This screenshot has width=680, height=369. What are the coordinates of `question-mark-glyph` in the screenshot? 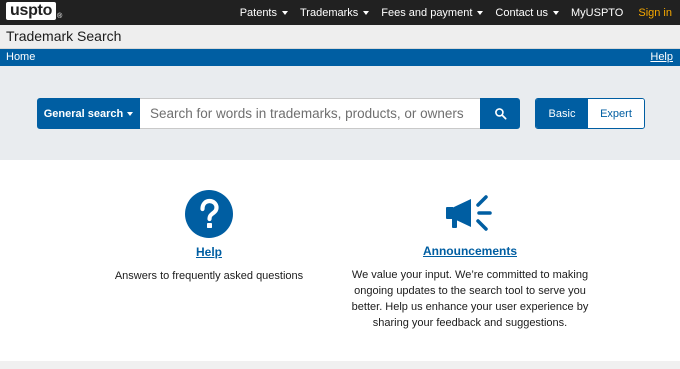 It's located at (209, 213).